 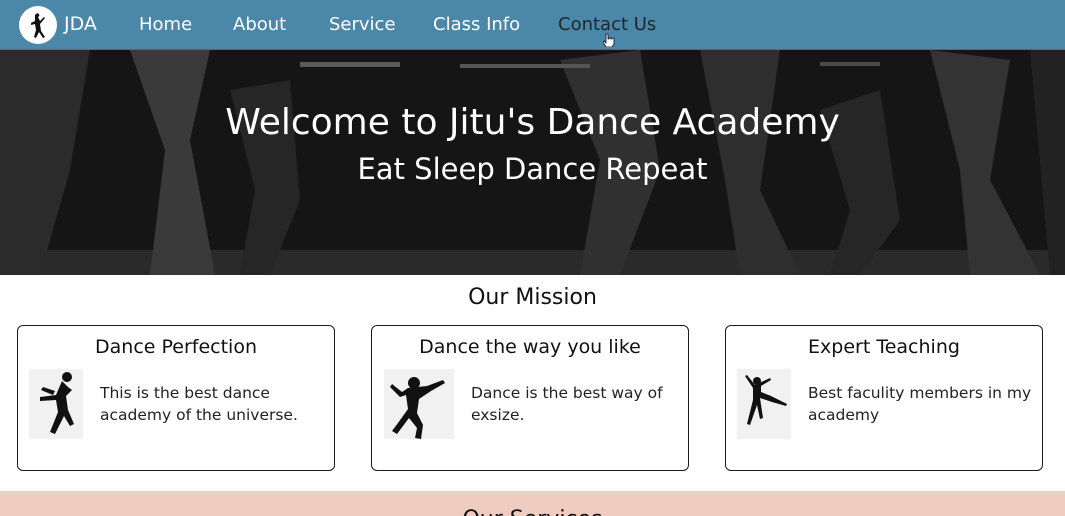 I want to click on hero-title: Welcome to Jitu's Dance Academy, so click(x=532, y=122).